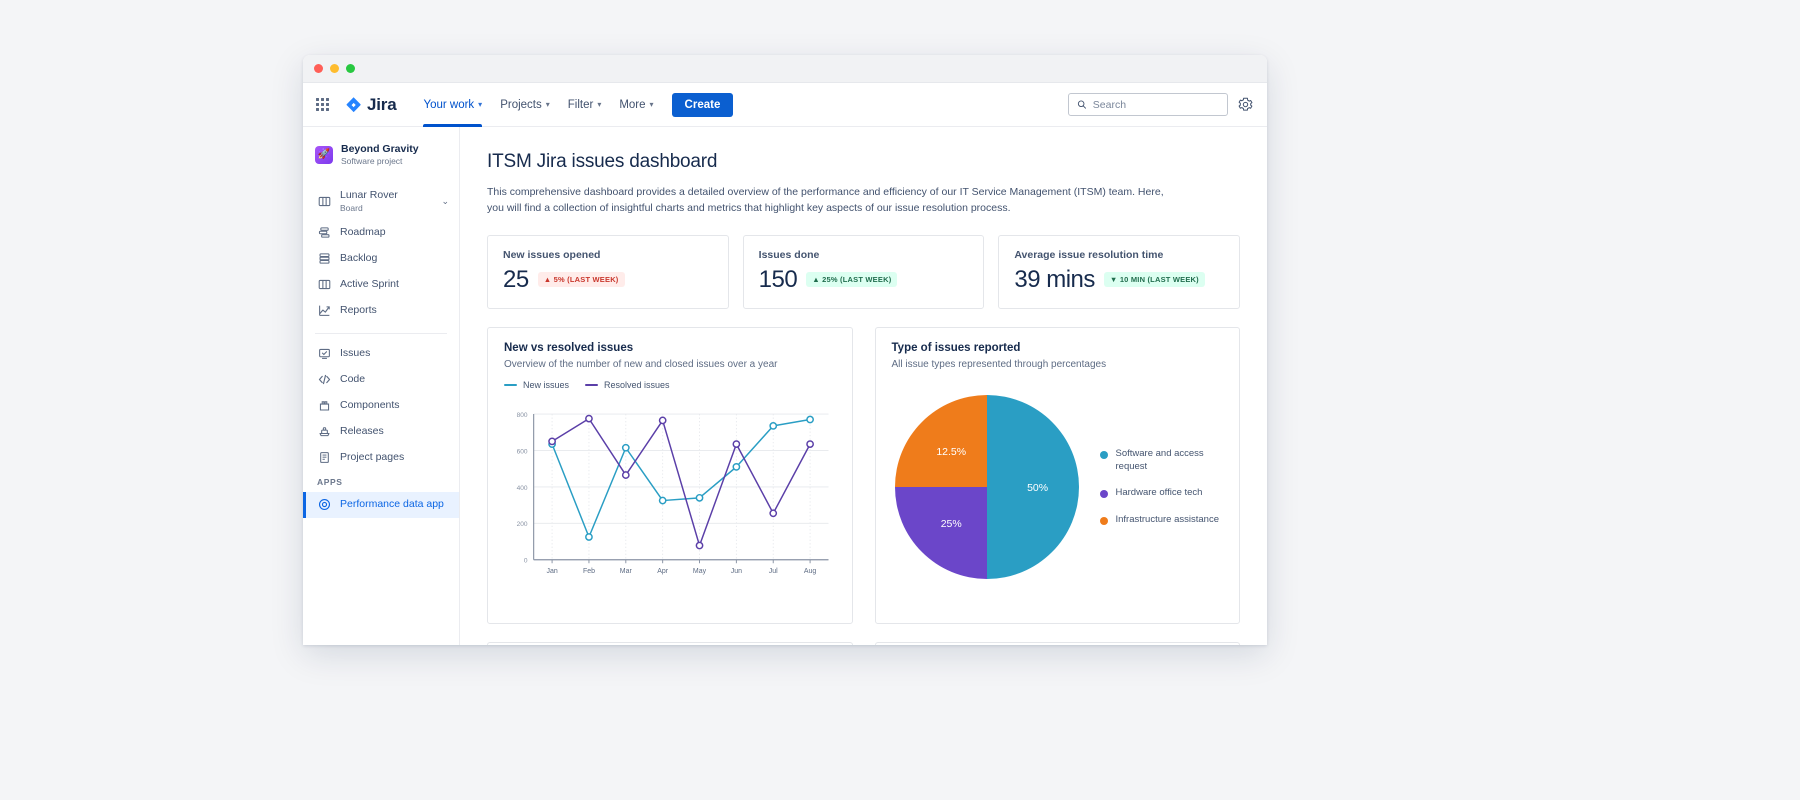  I want to click on sidebar-divider, so click(381, 333).